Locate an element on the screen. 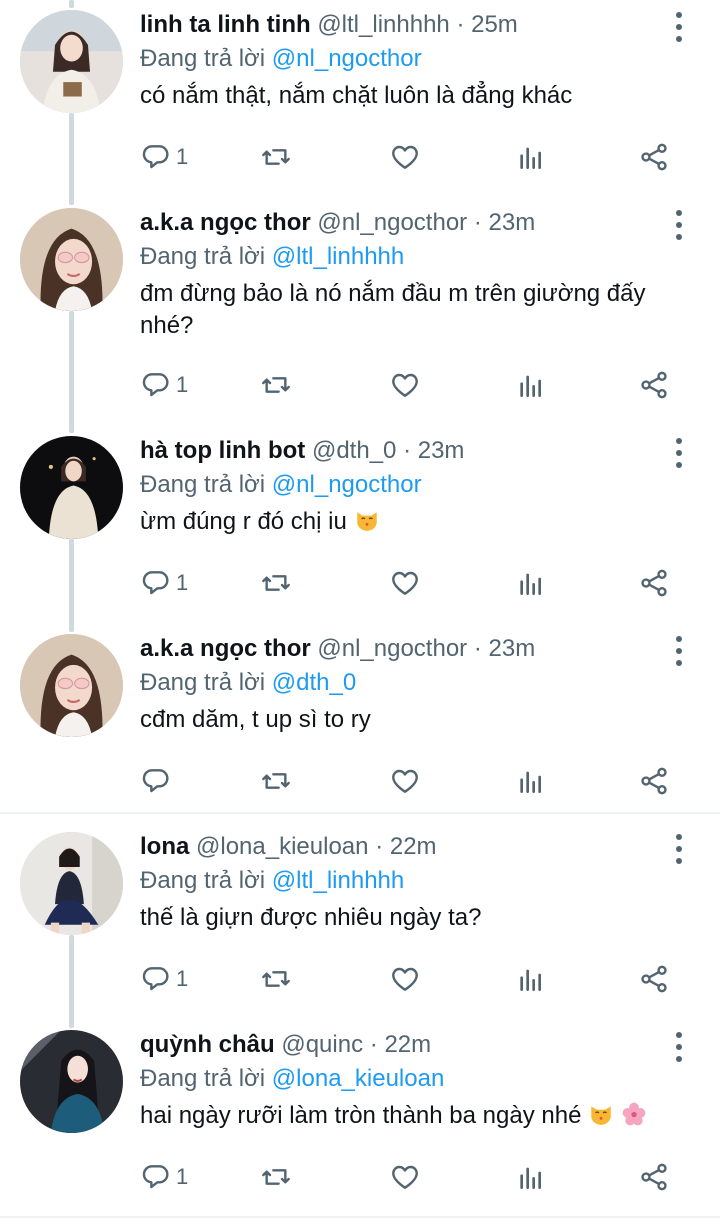  tweet-text: ừm đúng r đó chị iu is located at coordinates (243, 521).